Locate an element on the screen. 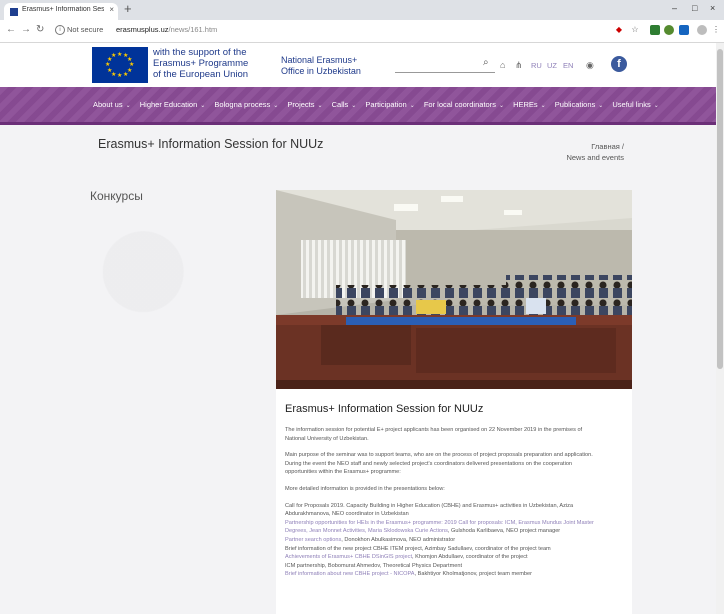  breadcrumb-home: Главная / is located at coordinates (595, 146).